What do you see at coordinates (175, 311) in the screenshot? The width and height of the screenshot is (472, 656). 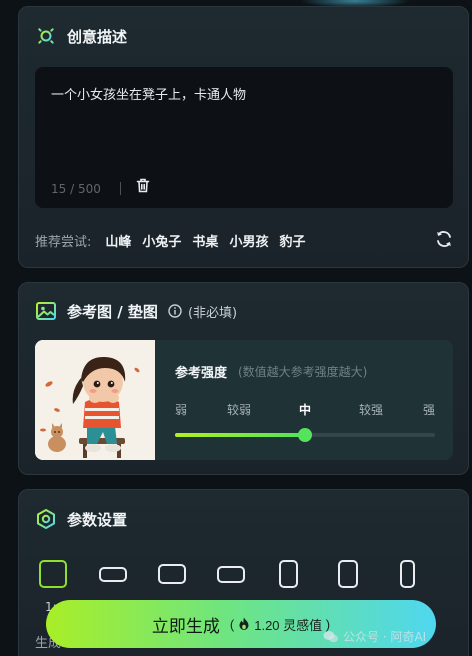 I see `info-icon` at bounding box center [175, 311].